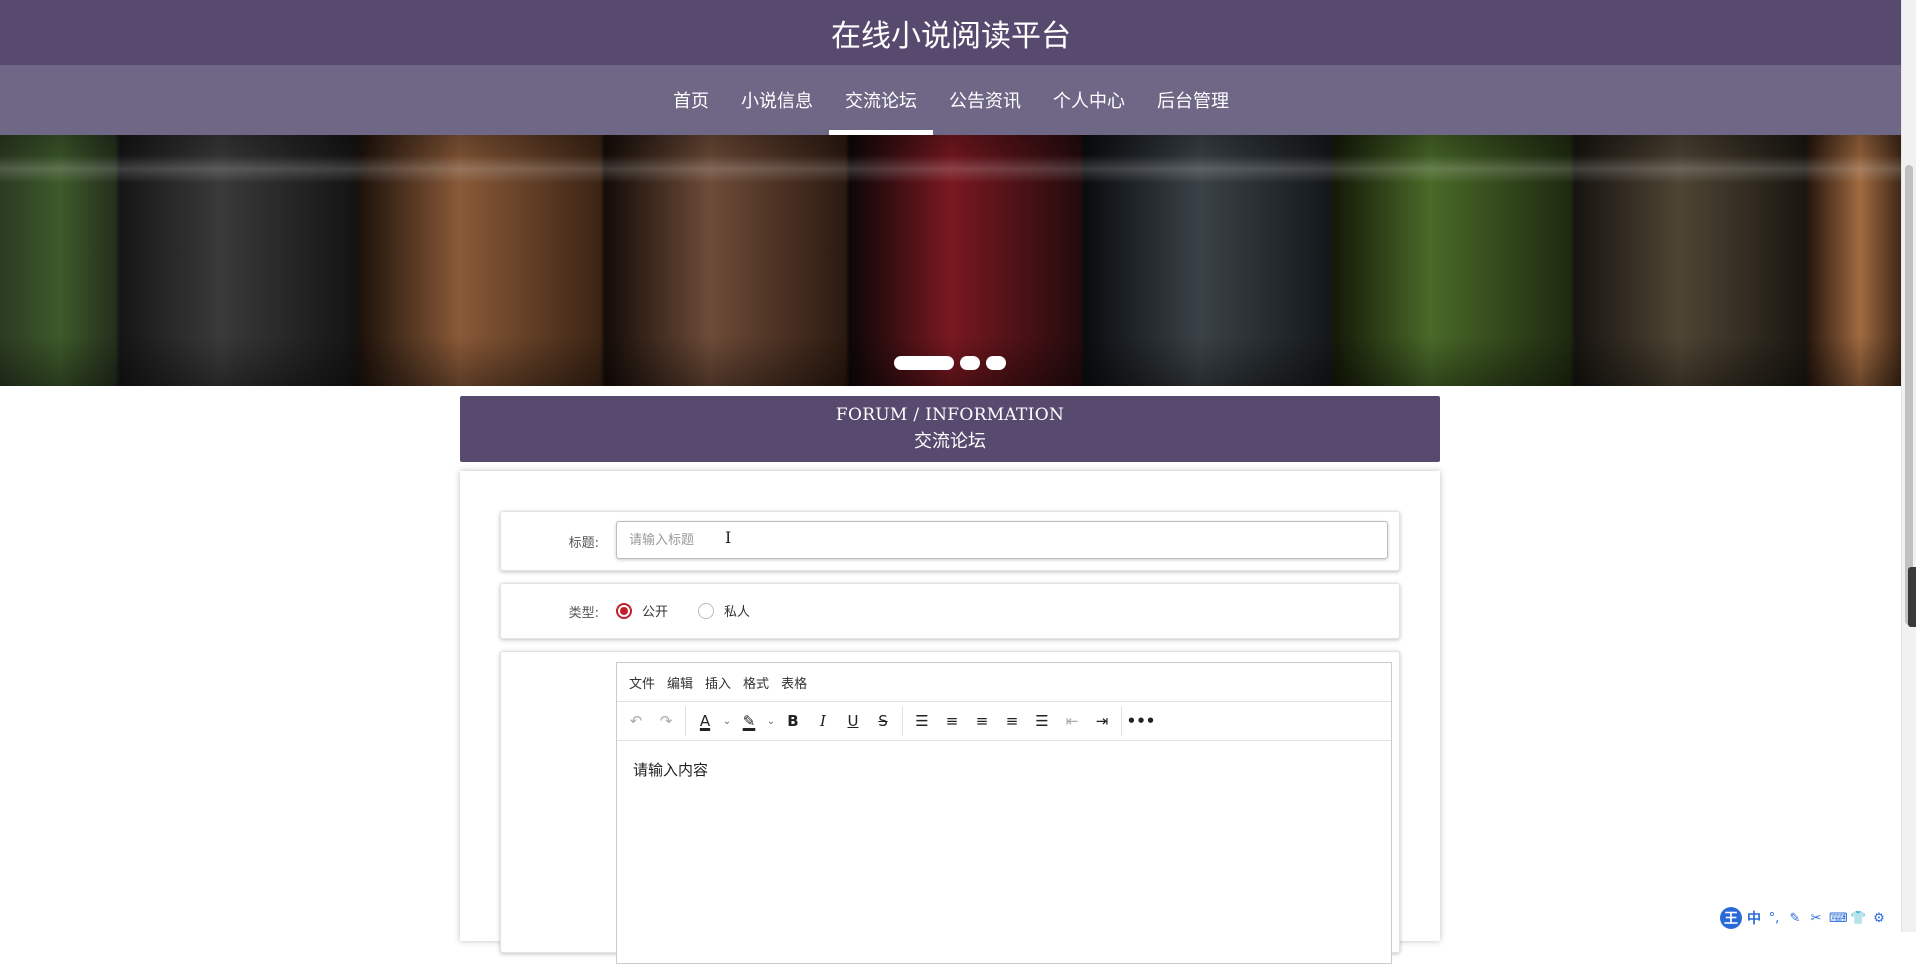 The image size is (1916, 964). What do you see at coordinates (1002, 540) in the screenshot?
I see `title-input` at bounding box center [1002, 540].